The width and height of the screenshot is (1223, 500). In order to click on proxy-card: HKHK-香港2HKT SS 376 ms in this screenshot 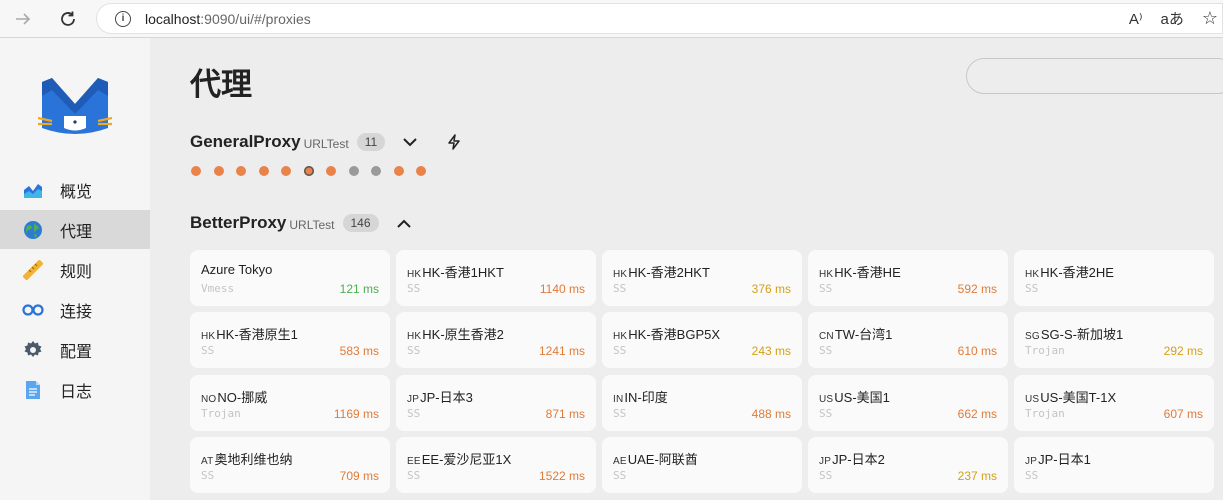, I will do `click(702, 278)`.